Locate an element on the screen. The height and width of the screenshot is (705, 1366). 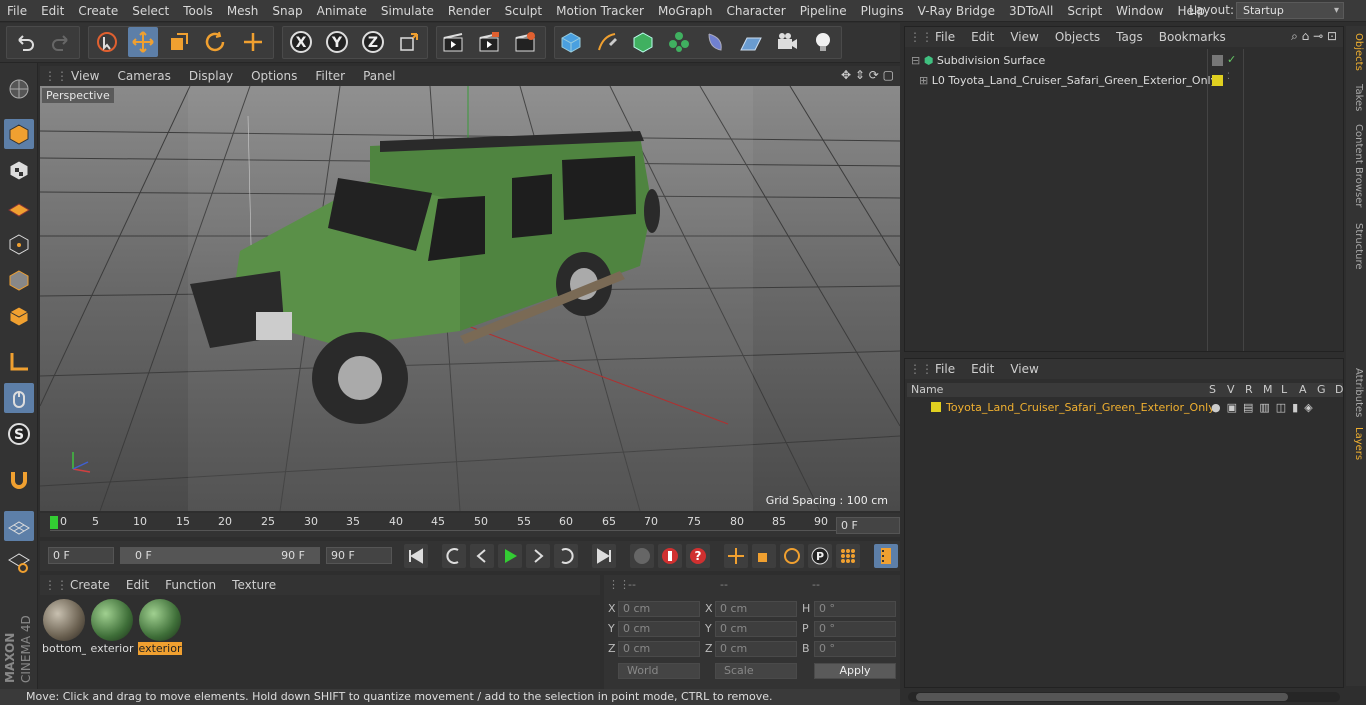
layout-select: Startup is located at coordinates (1290, 10).